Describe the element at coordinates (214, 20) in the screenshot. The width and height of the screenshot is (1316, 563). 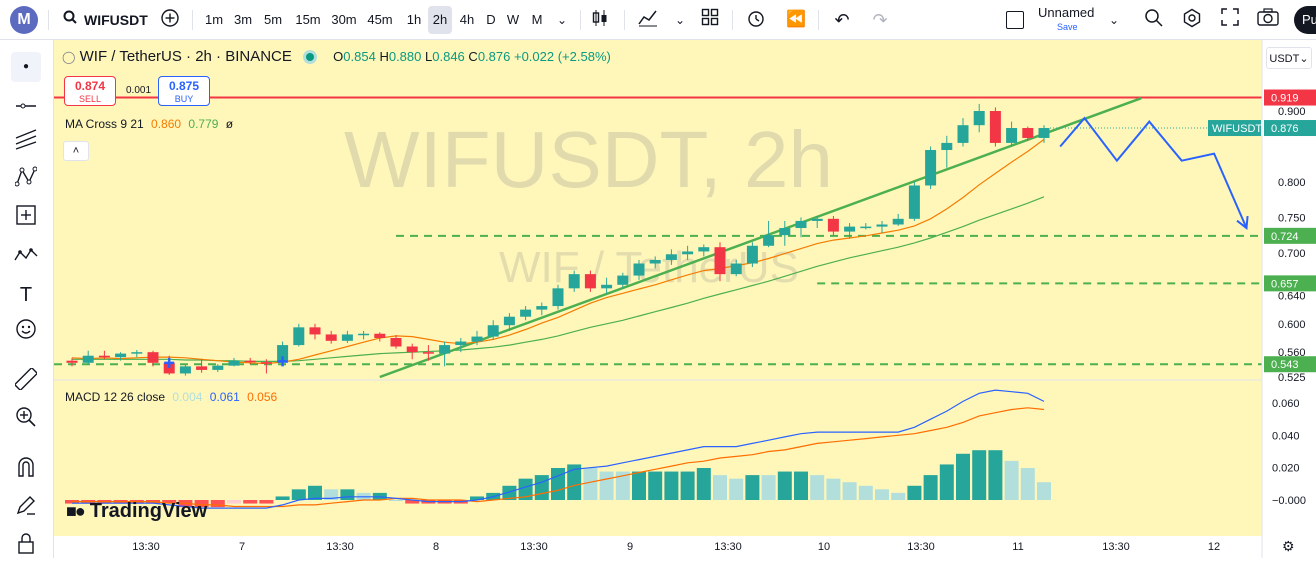
I see `timeframe-1m: 1m` at that location.